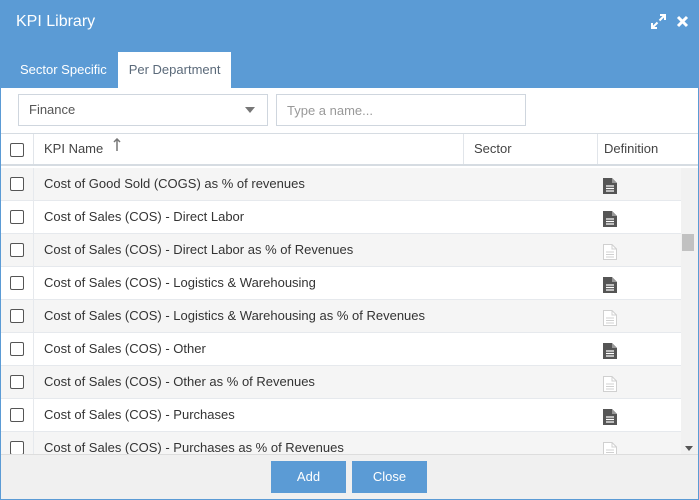 Image resolution: width=699 pixels, height=500 pixels. Describe the element at coordinates (389, 477) in the screenshot. I see `close-button: Close` at that location.